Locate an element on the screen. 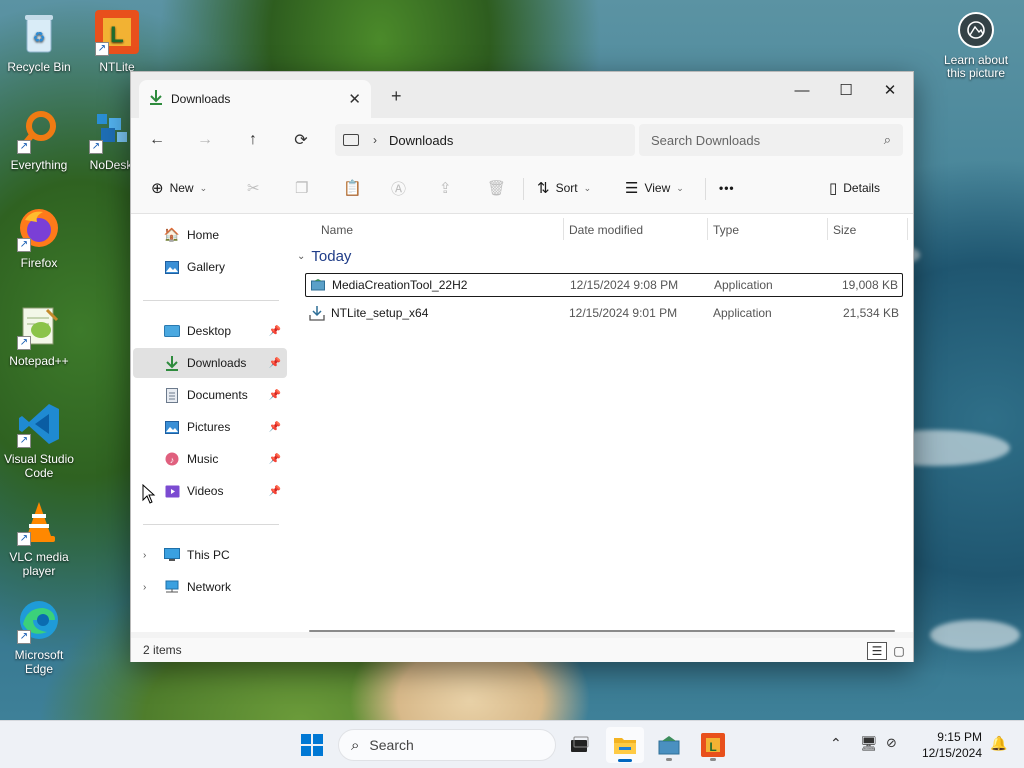 This screenshot has width=1024, height=768. sidebar-item-desktop: Desktop 📌 is located at coordinates (210, 331).